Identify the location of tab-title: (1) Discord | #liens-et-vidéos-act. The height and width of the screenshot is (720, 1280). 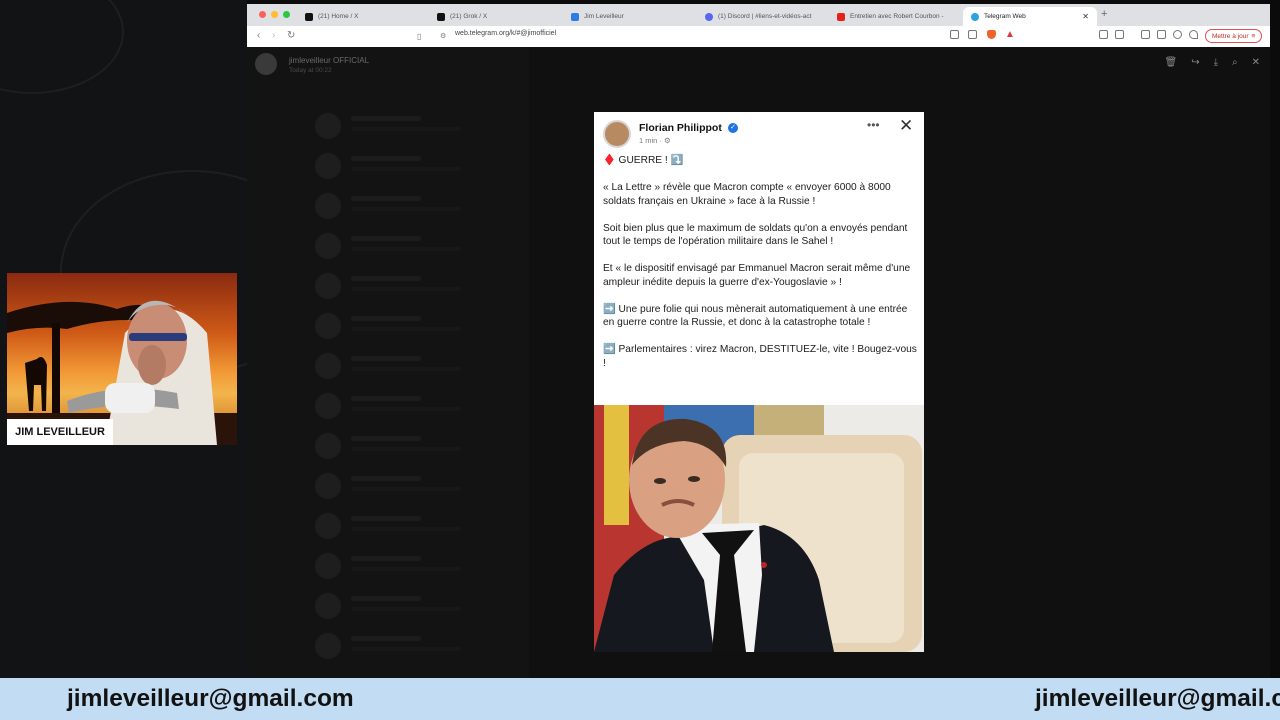
(765, 16).